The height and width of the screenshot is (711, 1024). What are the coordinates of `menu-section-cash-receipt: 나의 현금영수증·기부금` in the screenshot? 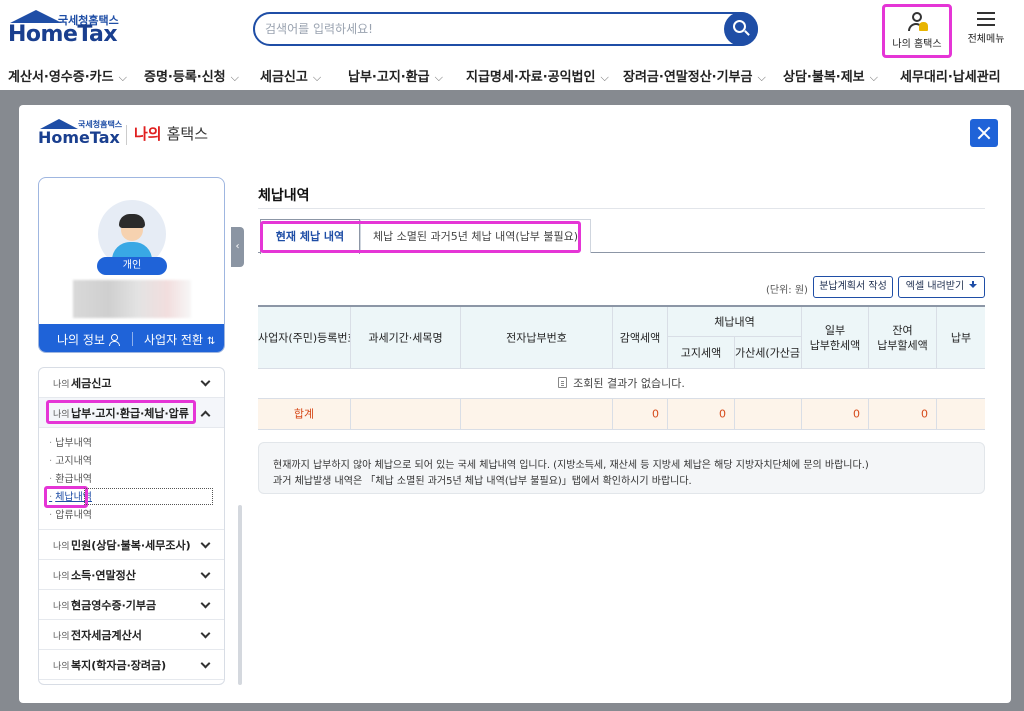 It's located at (131, 605).